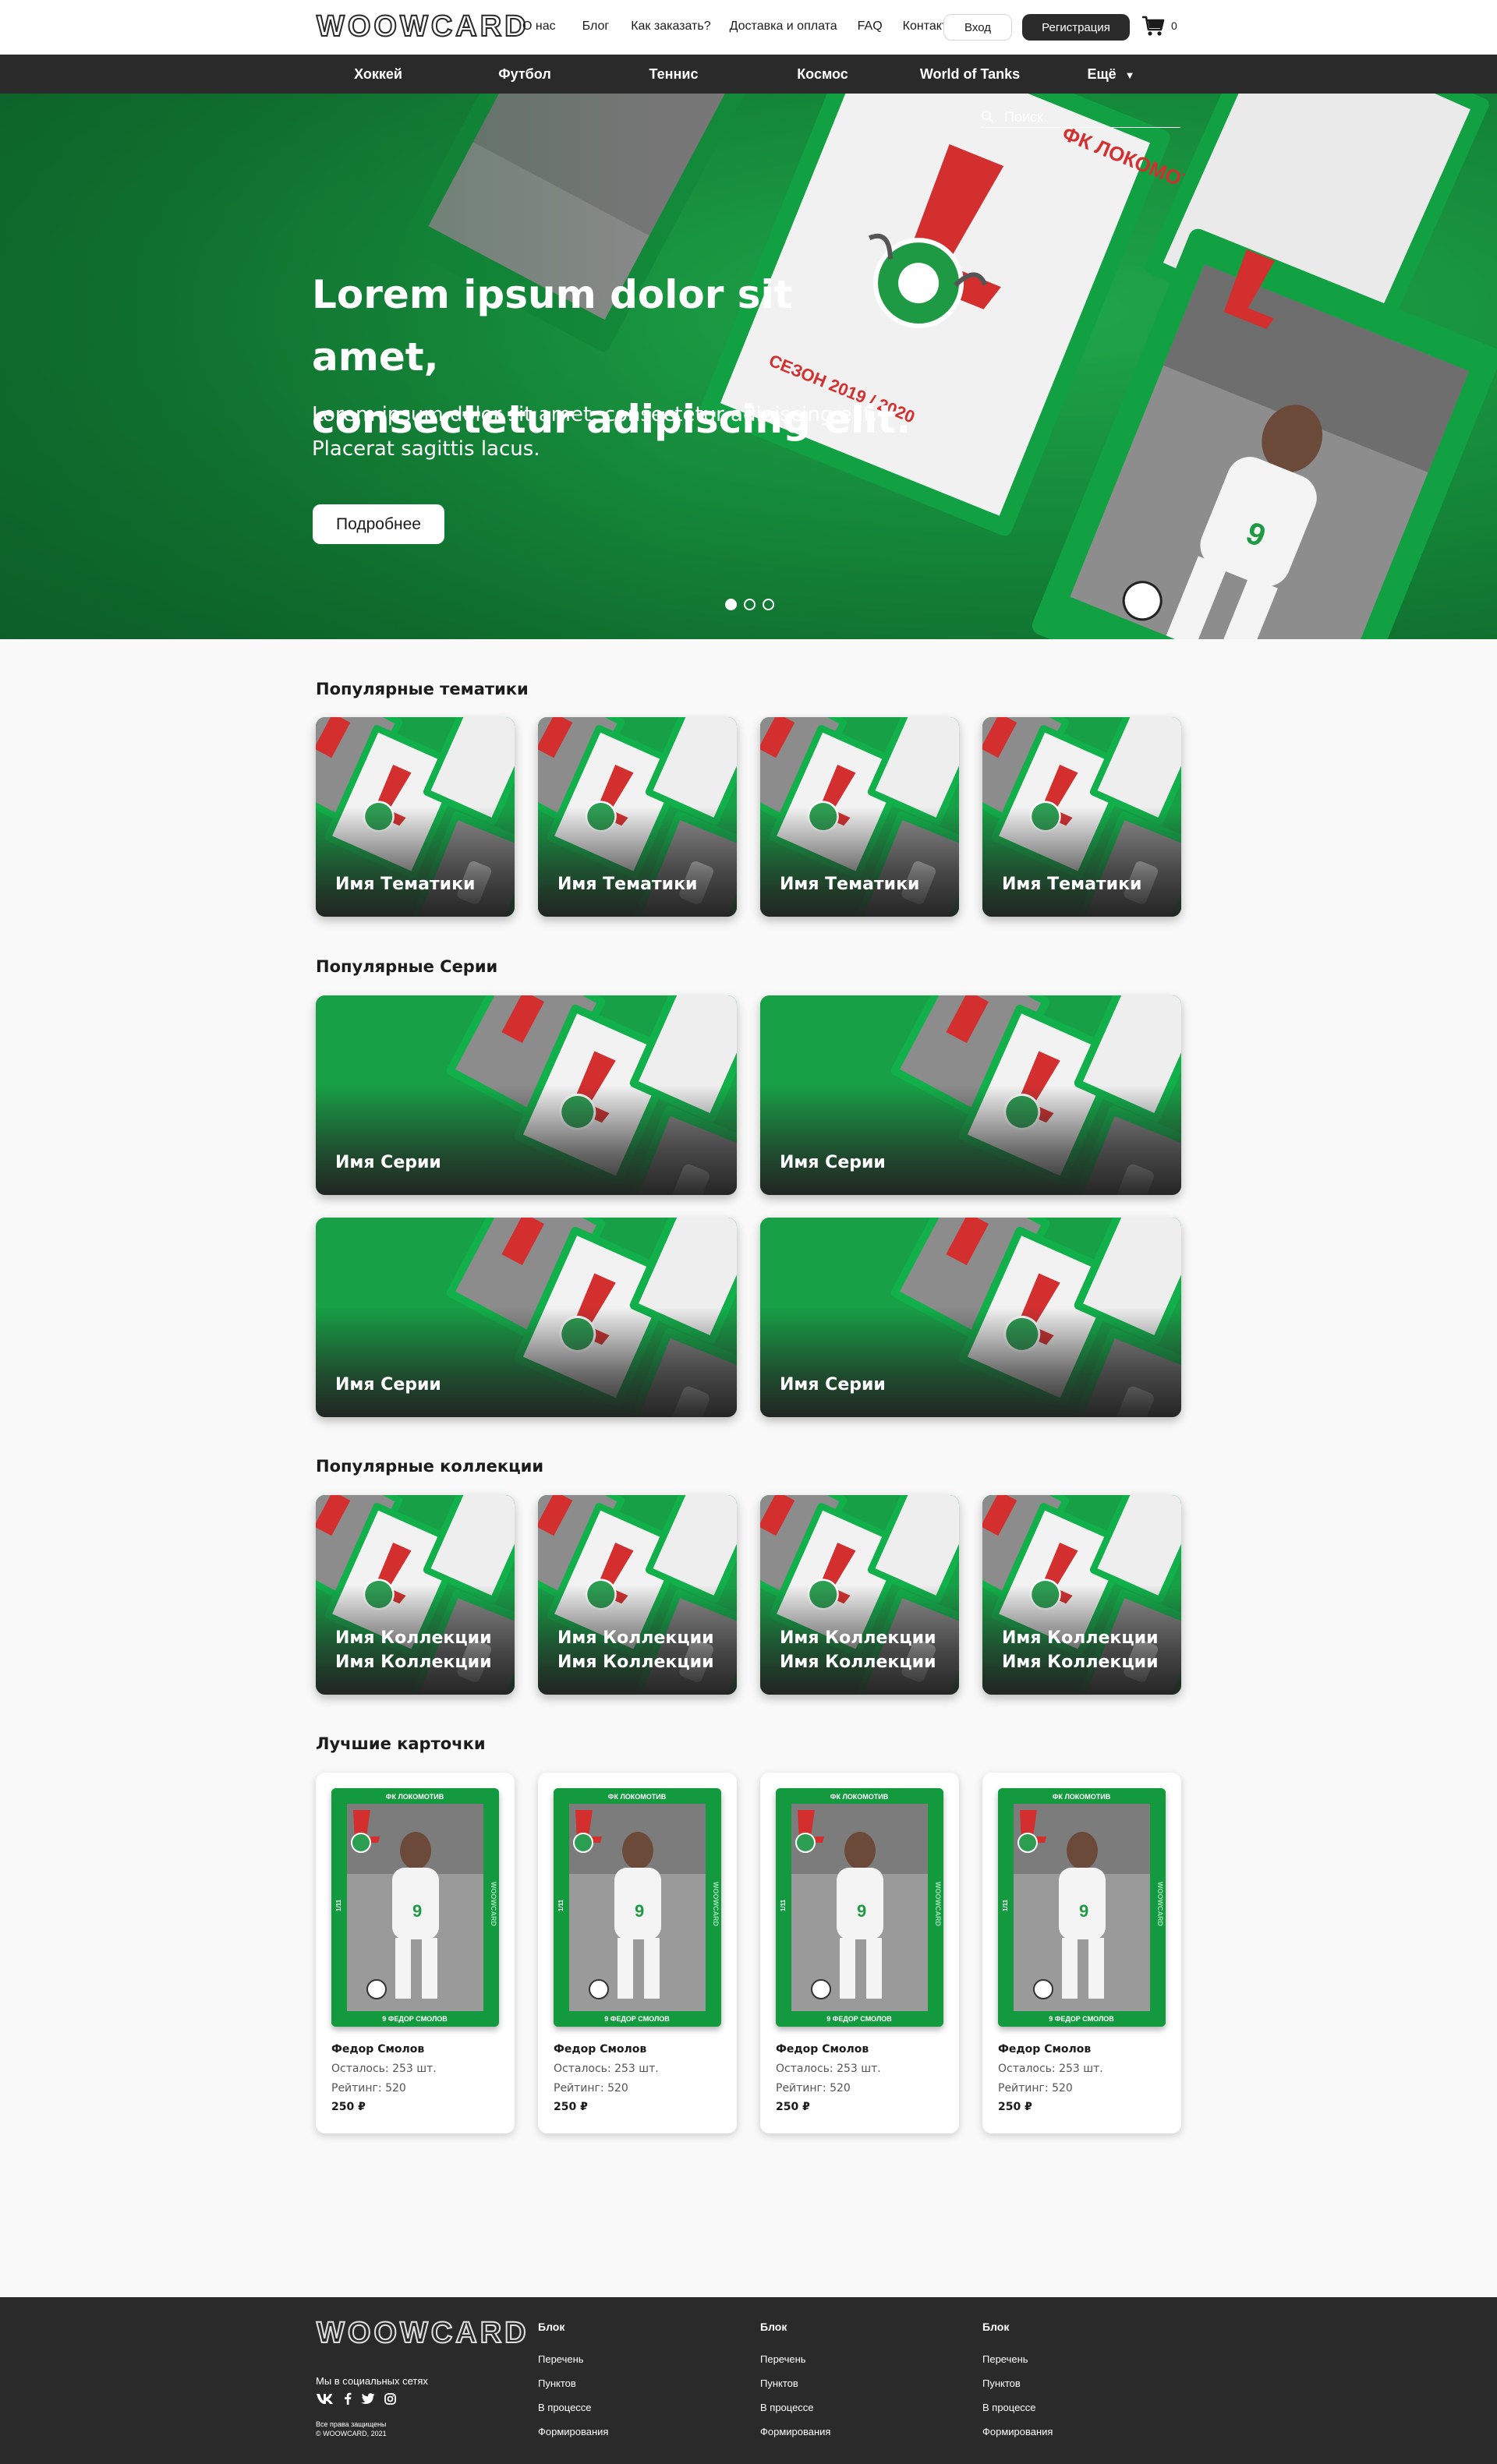 Image resolution: width=1497 pixels, height=2464 pixels. Describe the element at coordinates (413, 1650) in the screenshot. I see `collection-tile-name: Имя Коллекции Имя Коллекции` at that location.